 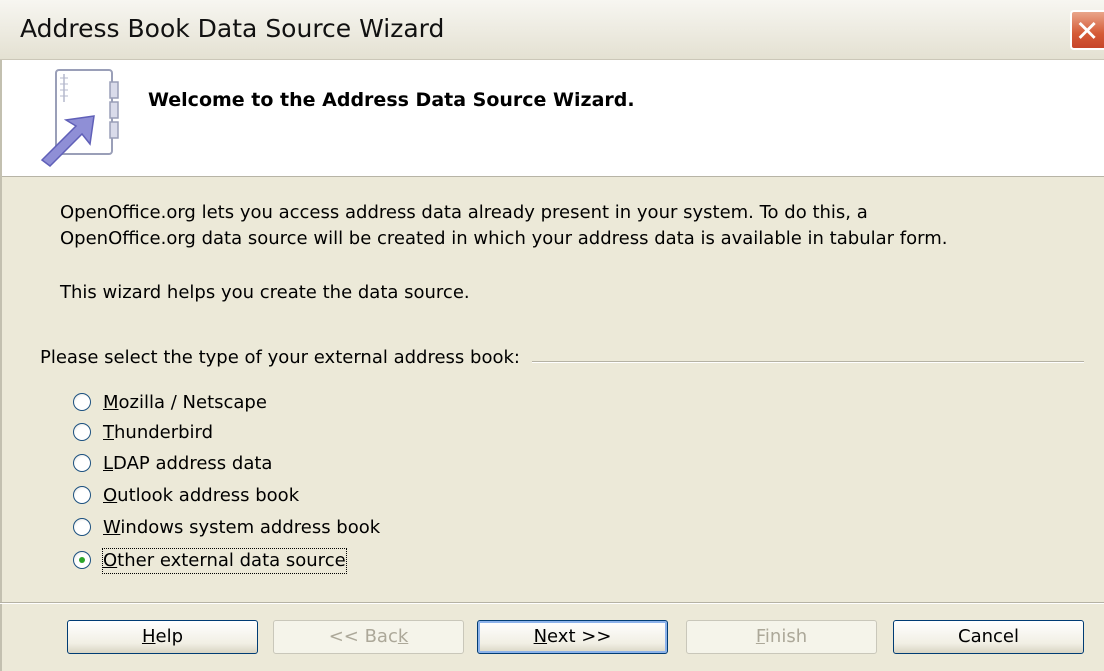 What do you see at coordinates (224, 561) in the screenshot?
I see `radio-label: Other external data source` at bounding box center [224, 561].